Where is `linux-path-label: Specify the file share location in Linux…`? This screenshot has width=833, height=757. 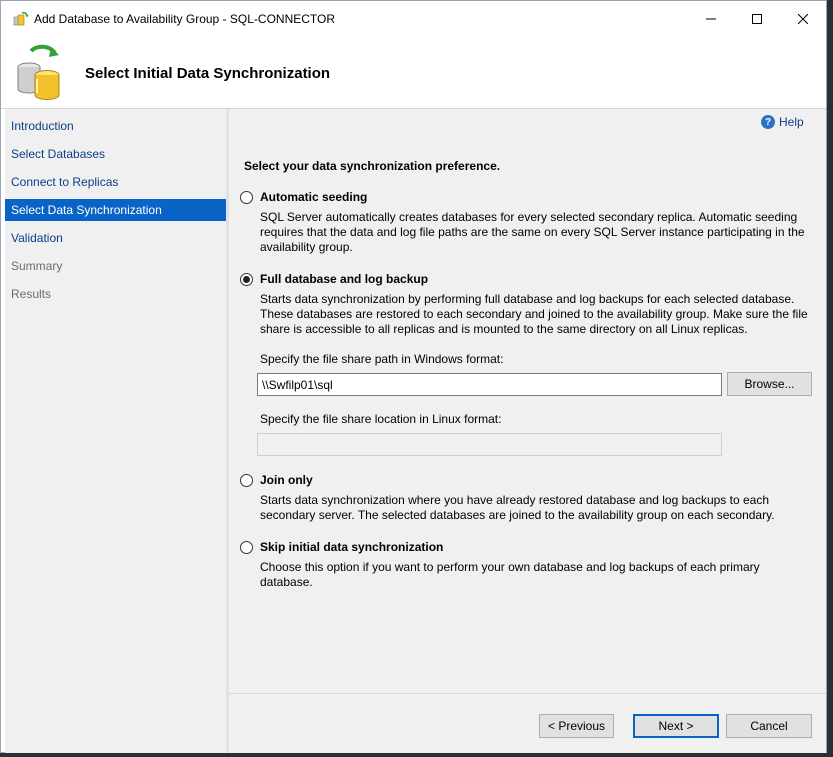
linux-path-label: Specify the file share location in Linux… is located at coordinates (381, 419).